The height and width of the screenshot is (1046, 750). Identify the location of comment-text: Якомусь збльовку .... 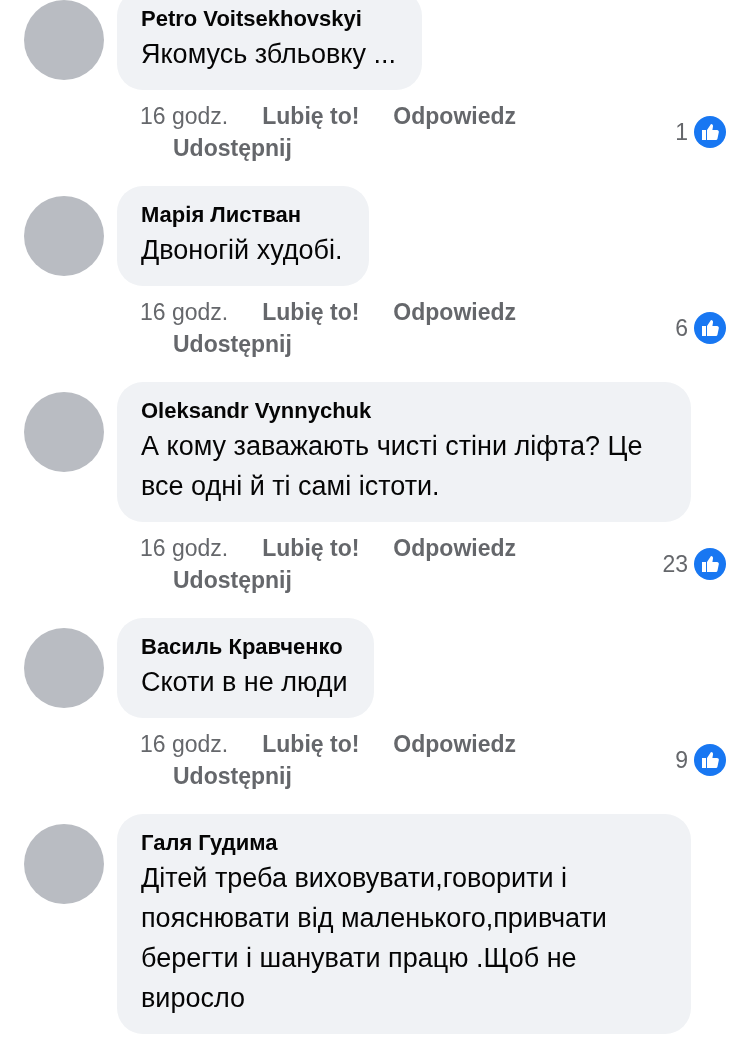
(268, 54).